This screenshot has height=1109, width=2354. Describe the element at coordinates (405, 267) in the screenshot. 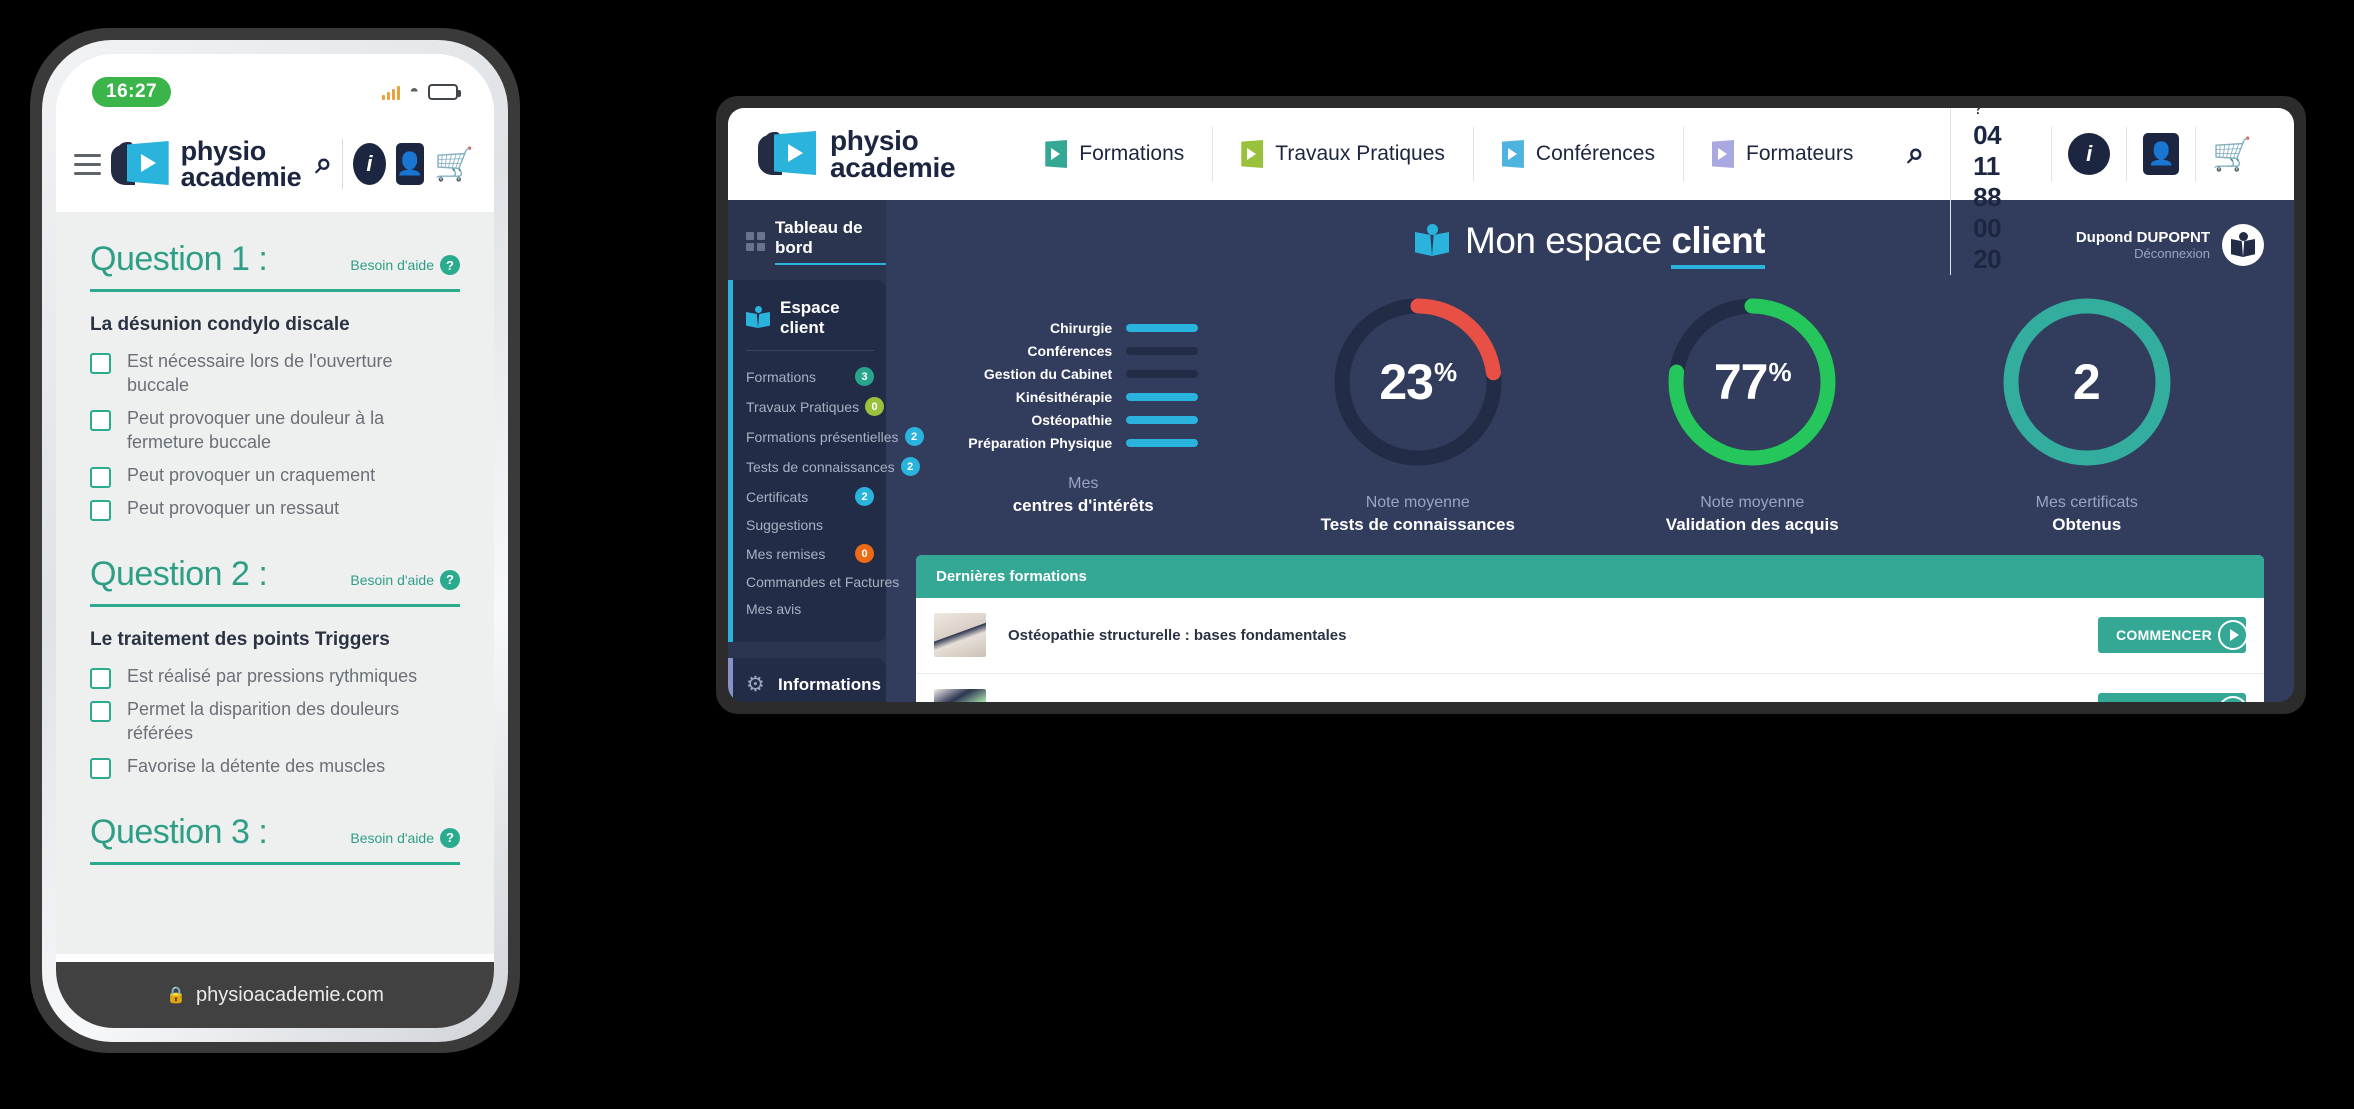

I see `help-link-1: Besoin d'aide ?` at that location.